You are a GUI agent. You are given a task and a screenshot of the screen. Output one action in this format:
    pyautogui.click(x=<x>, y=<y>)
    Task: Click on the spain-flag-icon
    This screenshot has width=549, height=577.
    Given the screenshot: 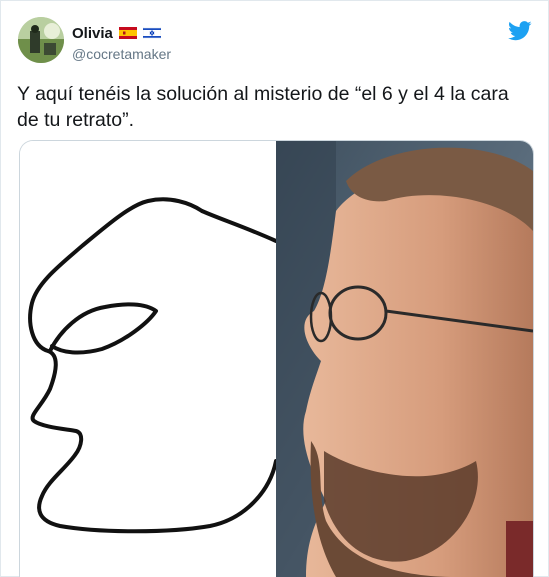 What is the action you would take?
    pyautogui.click(x=127, y=33)
    